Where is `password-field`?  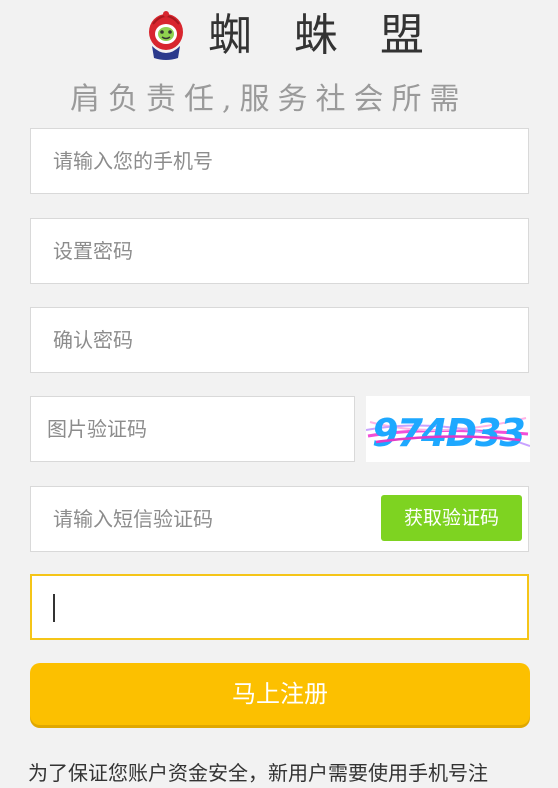 password-field is located at coordinates (279, 251).